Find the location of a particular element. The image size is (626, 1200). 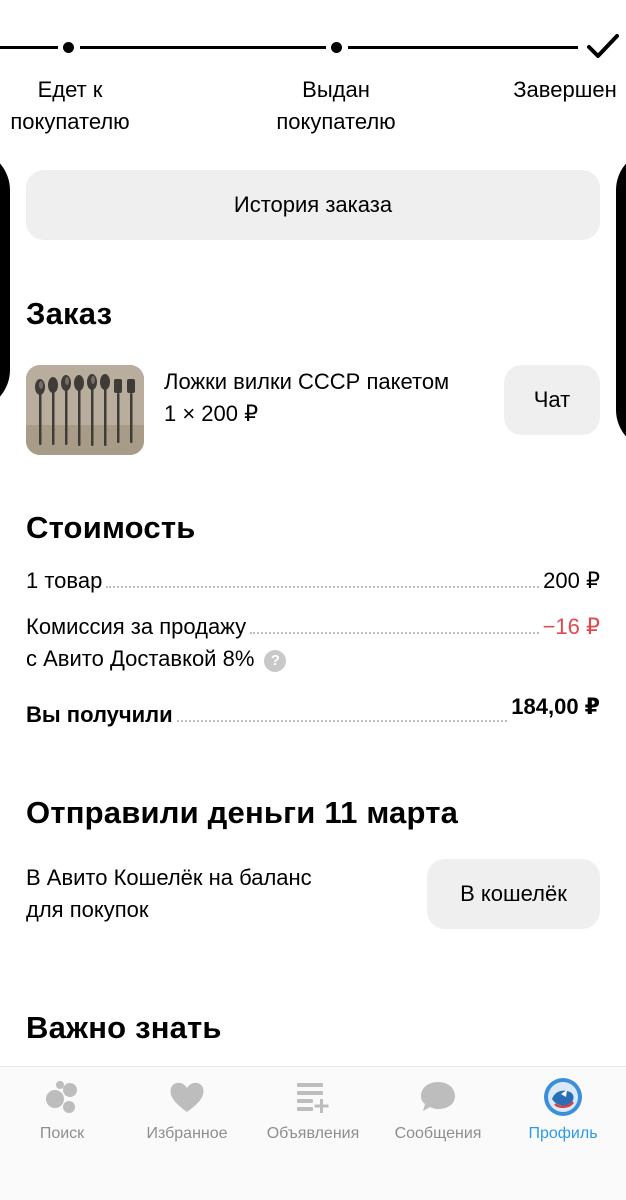

cost-row-received: Вы получили 184,00 ₽ is located at coordinates (313, 711).